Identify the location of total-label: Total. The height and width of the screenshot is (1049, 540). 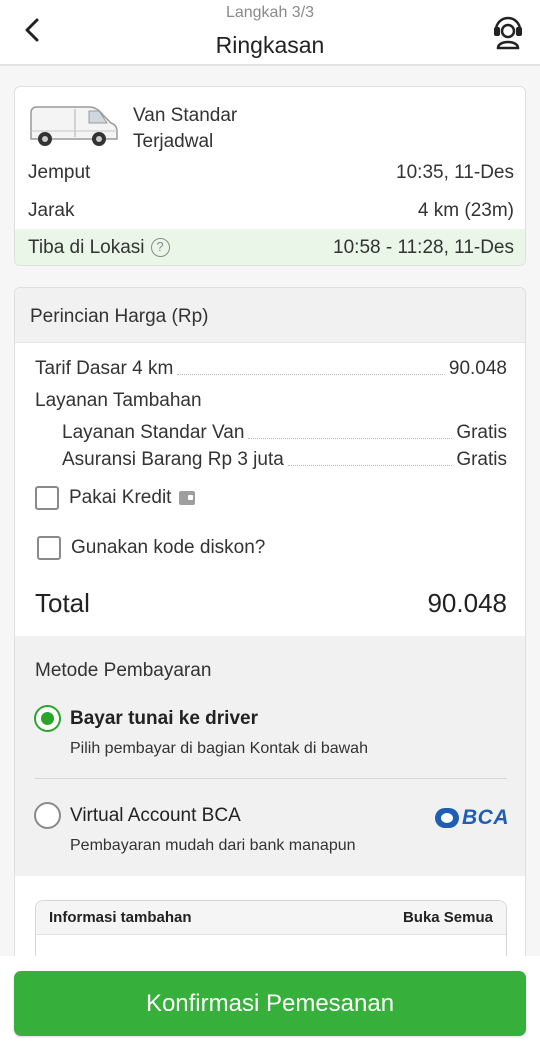
(62, 603).